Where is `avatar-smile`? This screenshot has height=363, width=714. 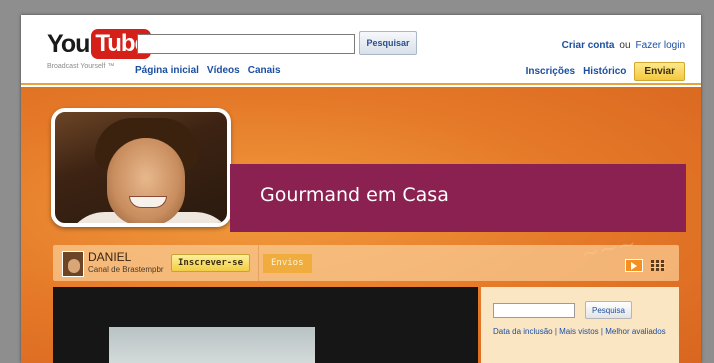
avatar-smile is located at coordinates (148, 202).